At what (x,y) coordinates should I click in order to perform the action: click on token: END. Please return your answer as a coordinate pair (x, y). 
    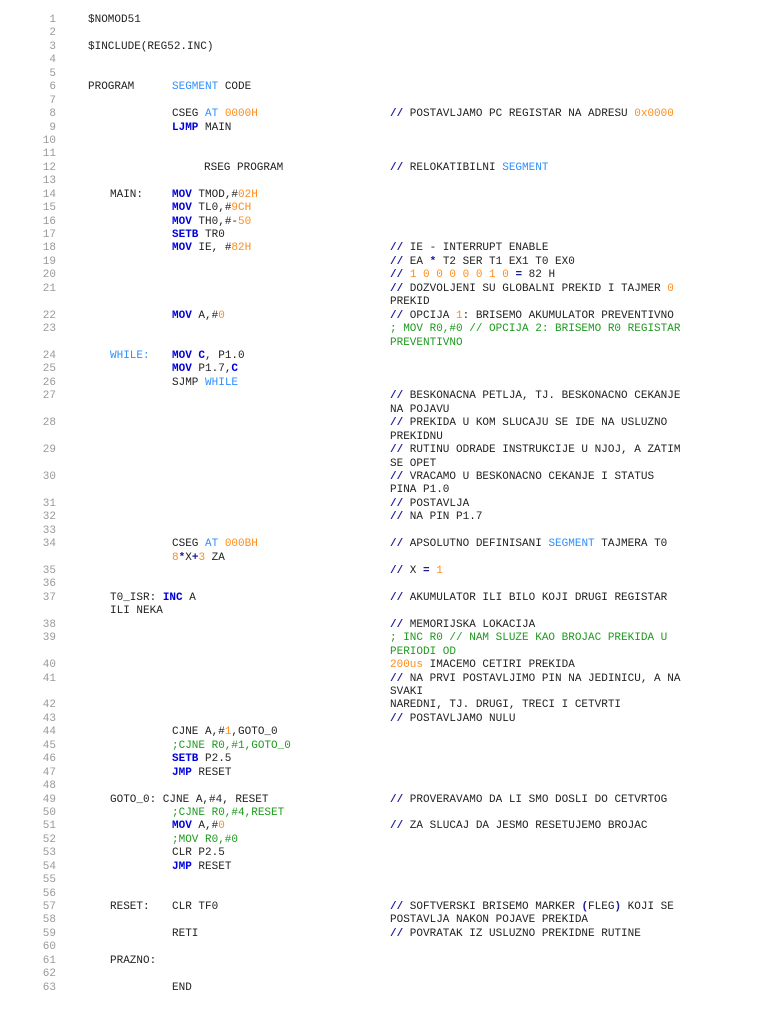
    Looking at the image, I should click on (182, 987).